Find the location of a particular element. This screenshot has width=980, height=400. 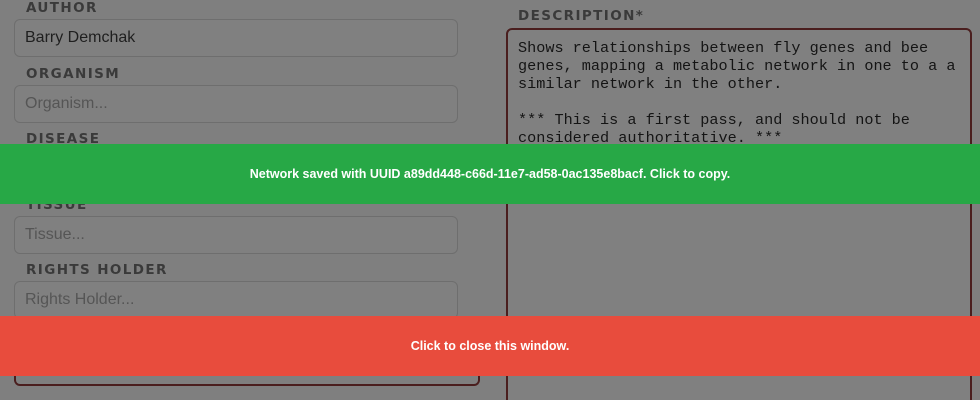

organism-label: ORGANISM is located at coordinates (73, 74).